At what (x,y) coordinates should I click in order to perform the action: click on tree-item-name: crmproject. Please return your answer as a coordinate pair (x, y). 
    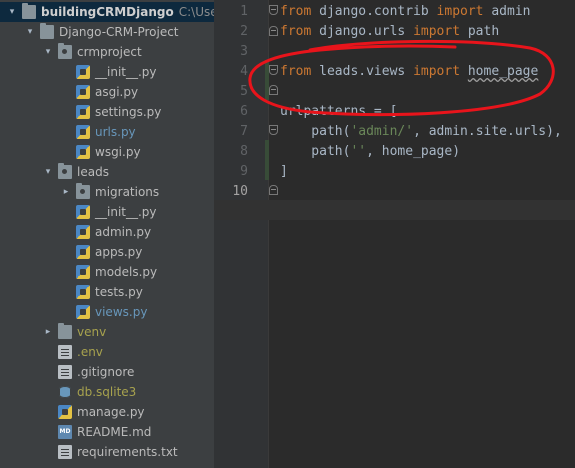
    Looking at the image, I should click on (109, 52).